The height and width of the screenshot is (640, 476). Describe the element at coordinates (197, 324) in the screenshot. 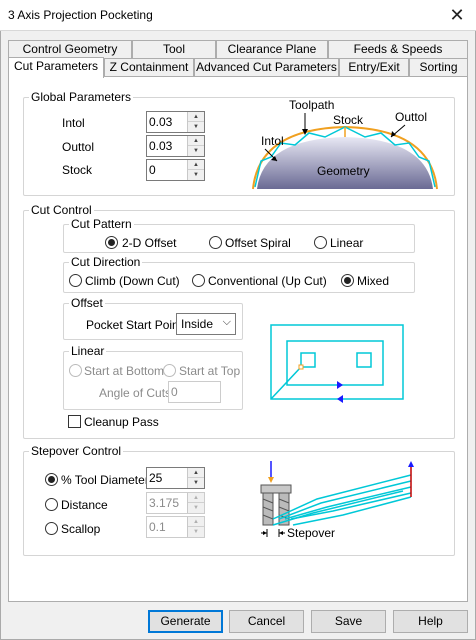

I see `pocket-start-point-value: Inside` at that location.